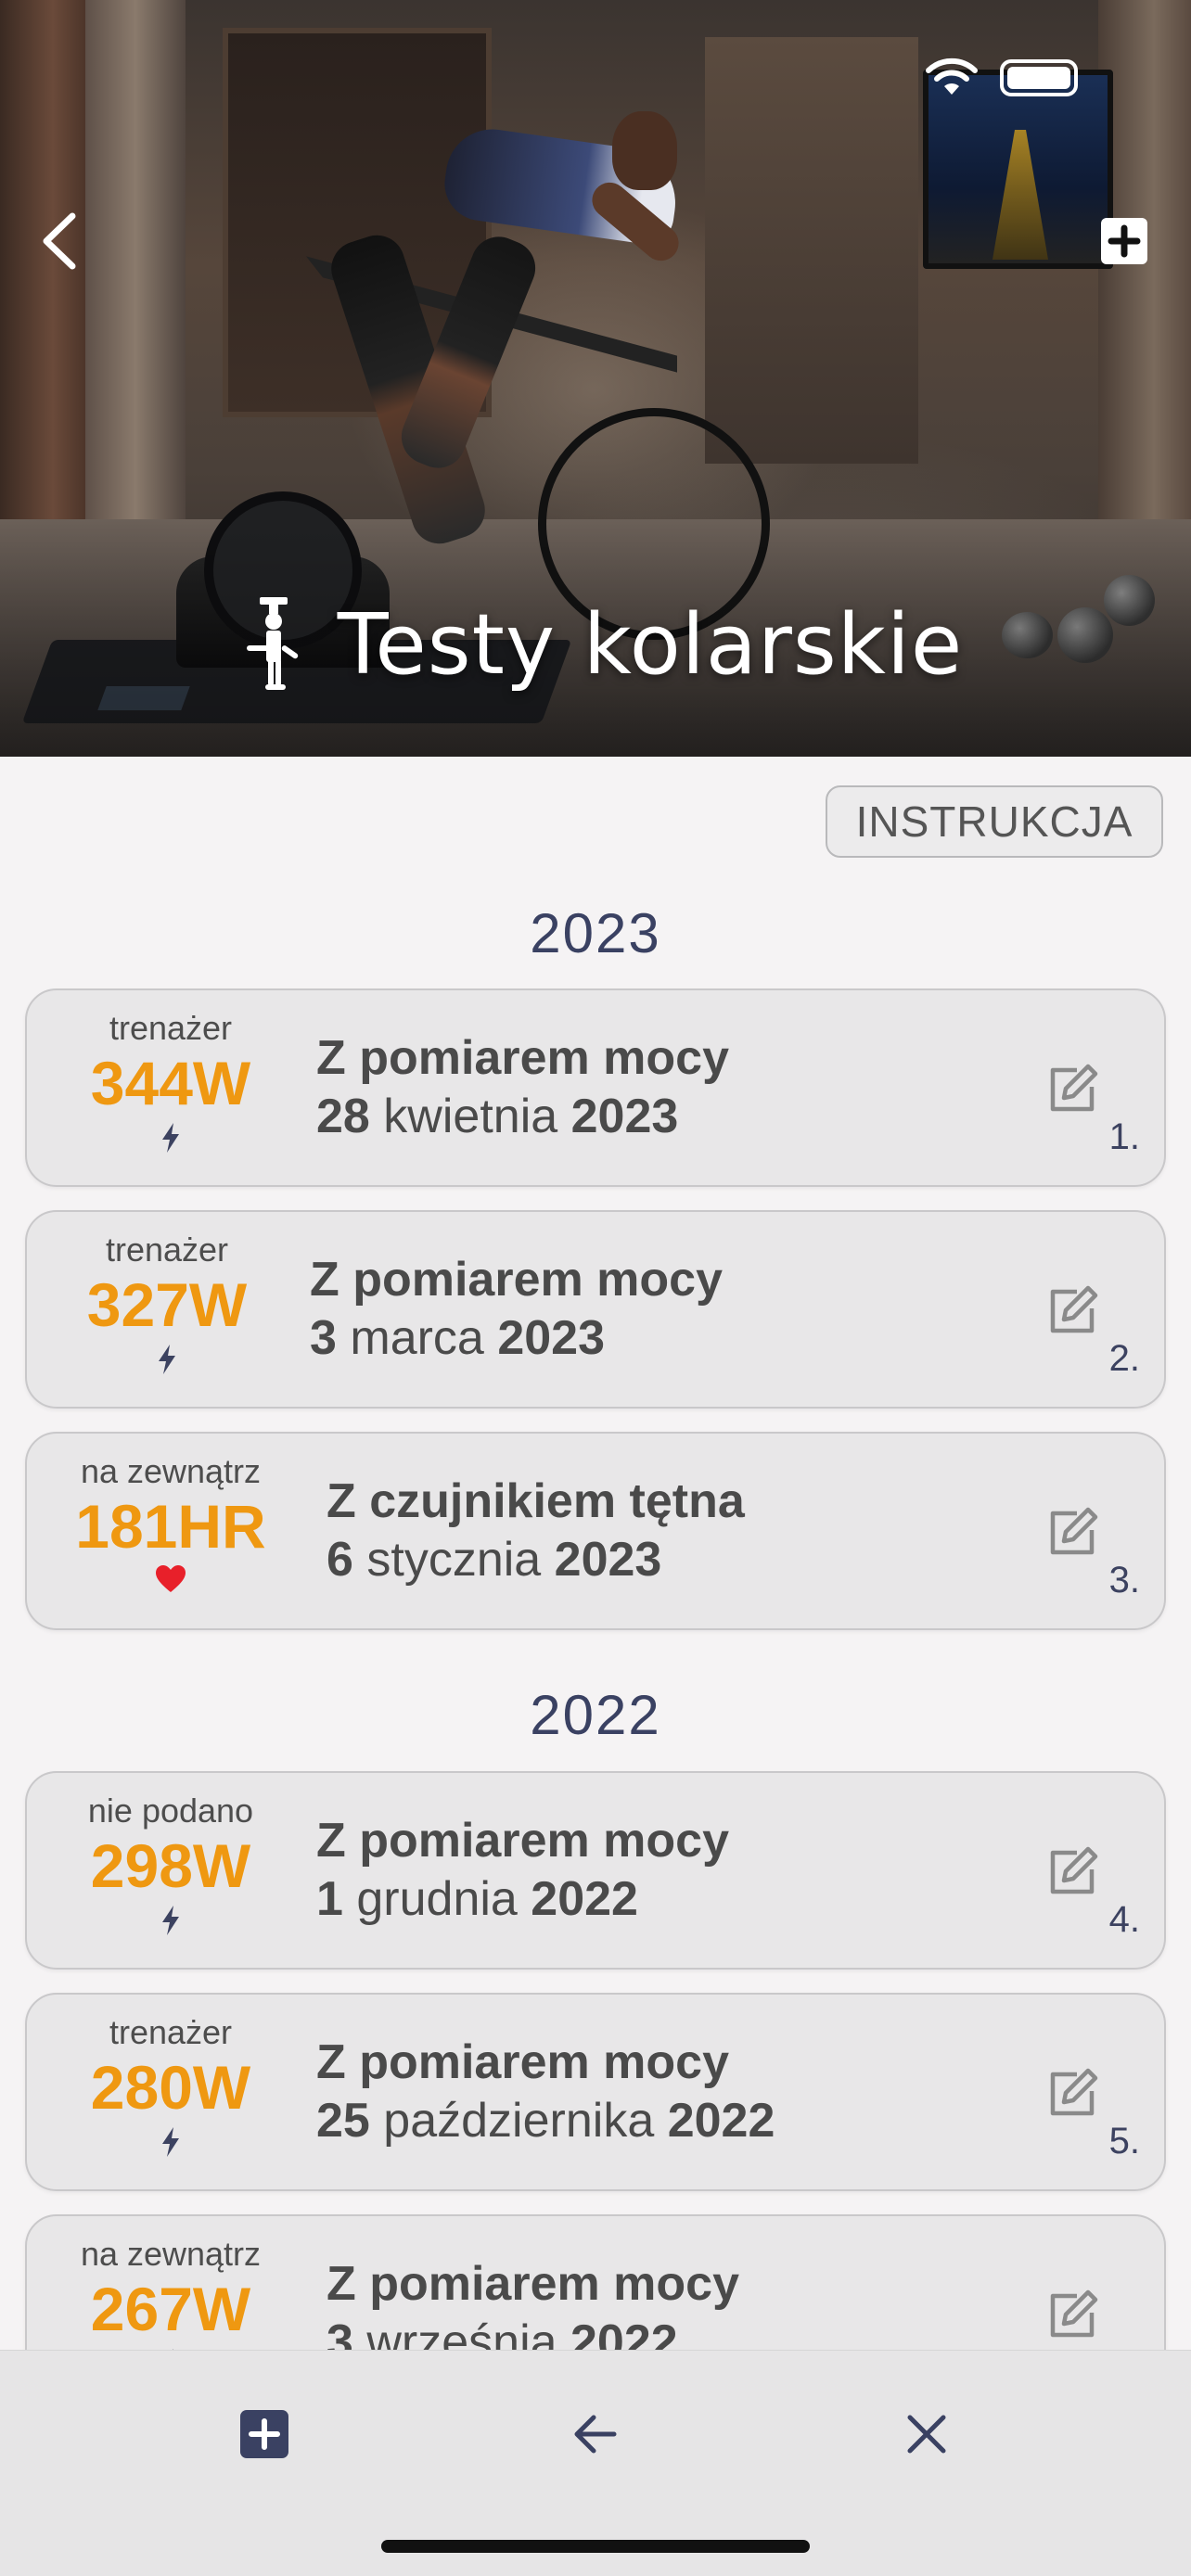 The width and height of the screenshot is (1191, 2576). I want to click on test-result-value: 344W, so click(170, 1083).